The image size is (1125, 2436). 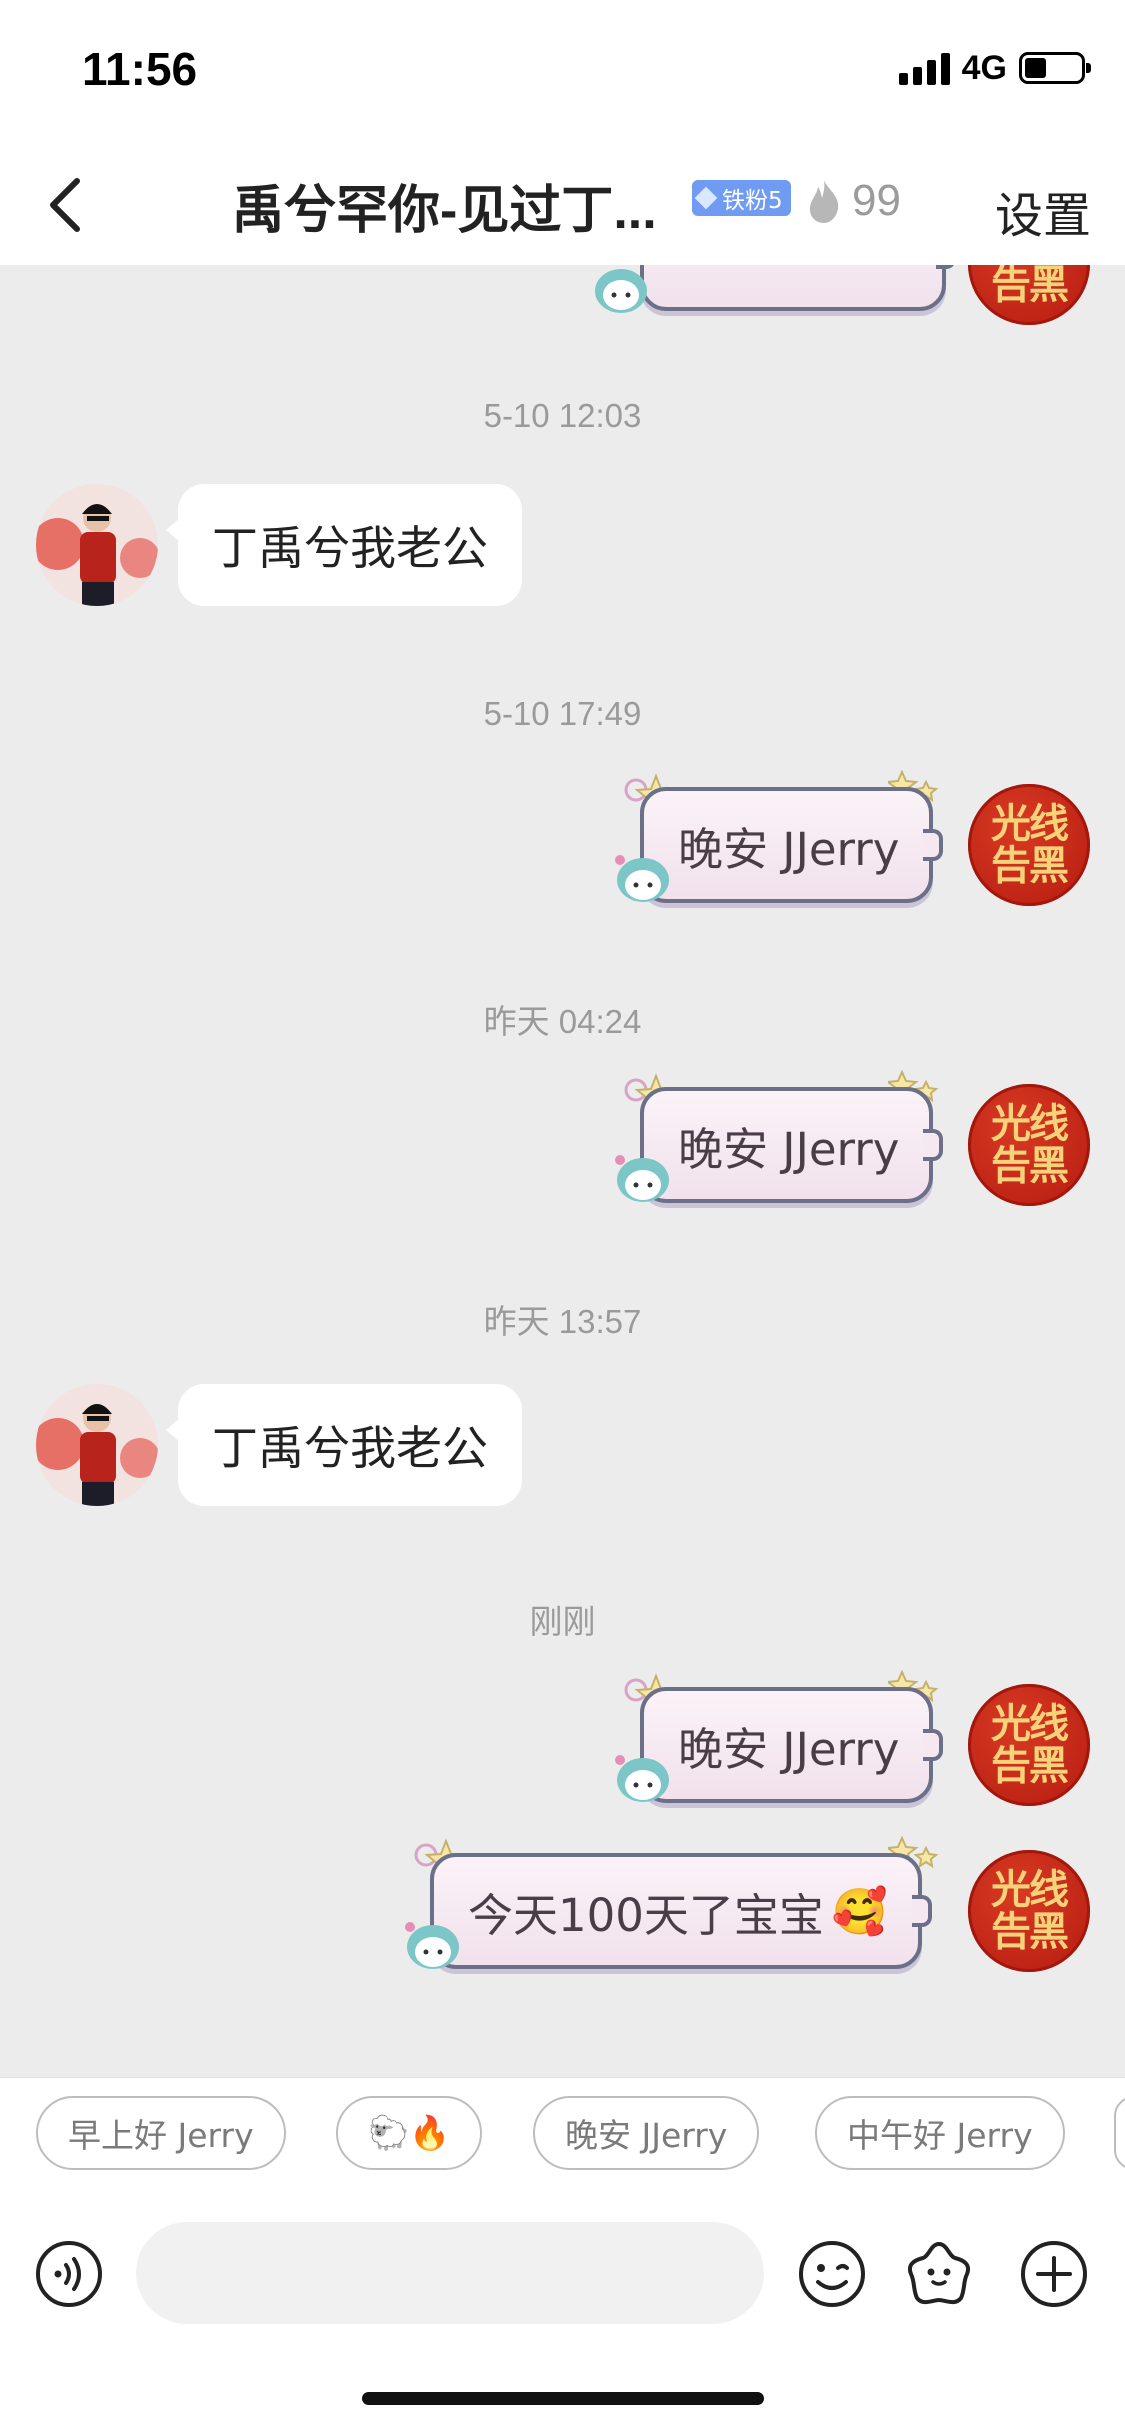 What do you see at coordinates (562, 1321) in the screenshot?
I see `timestamp: 昨天 13:57` at bounding box center [562, 1321].